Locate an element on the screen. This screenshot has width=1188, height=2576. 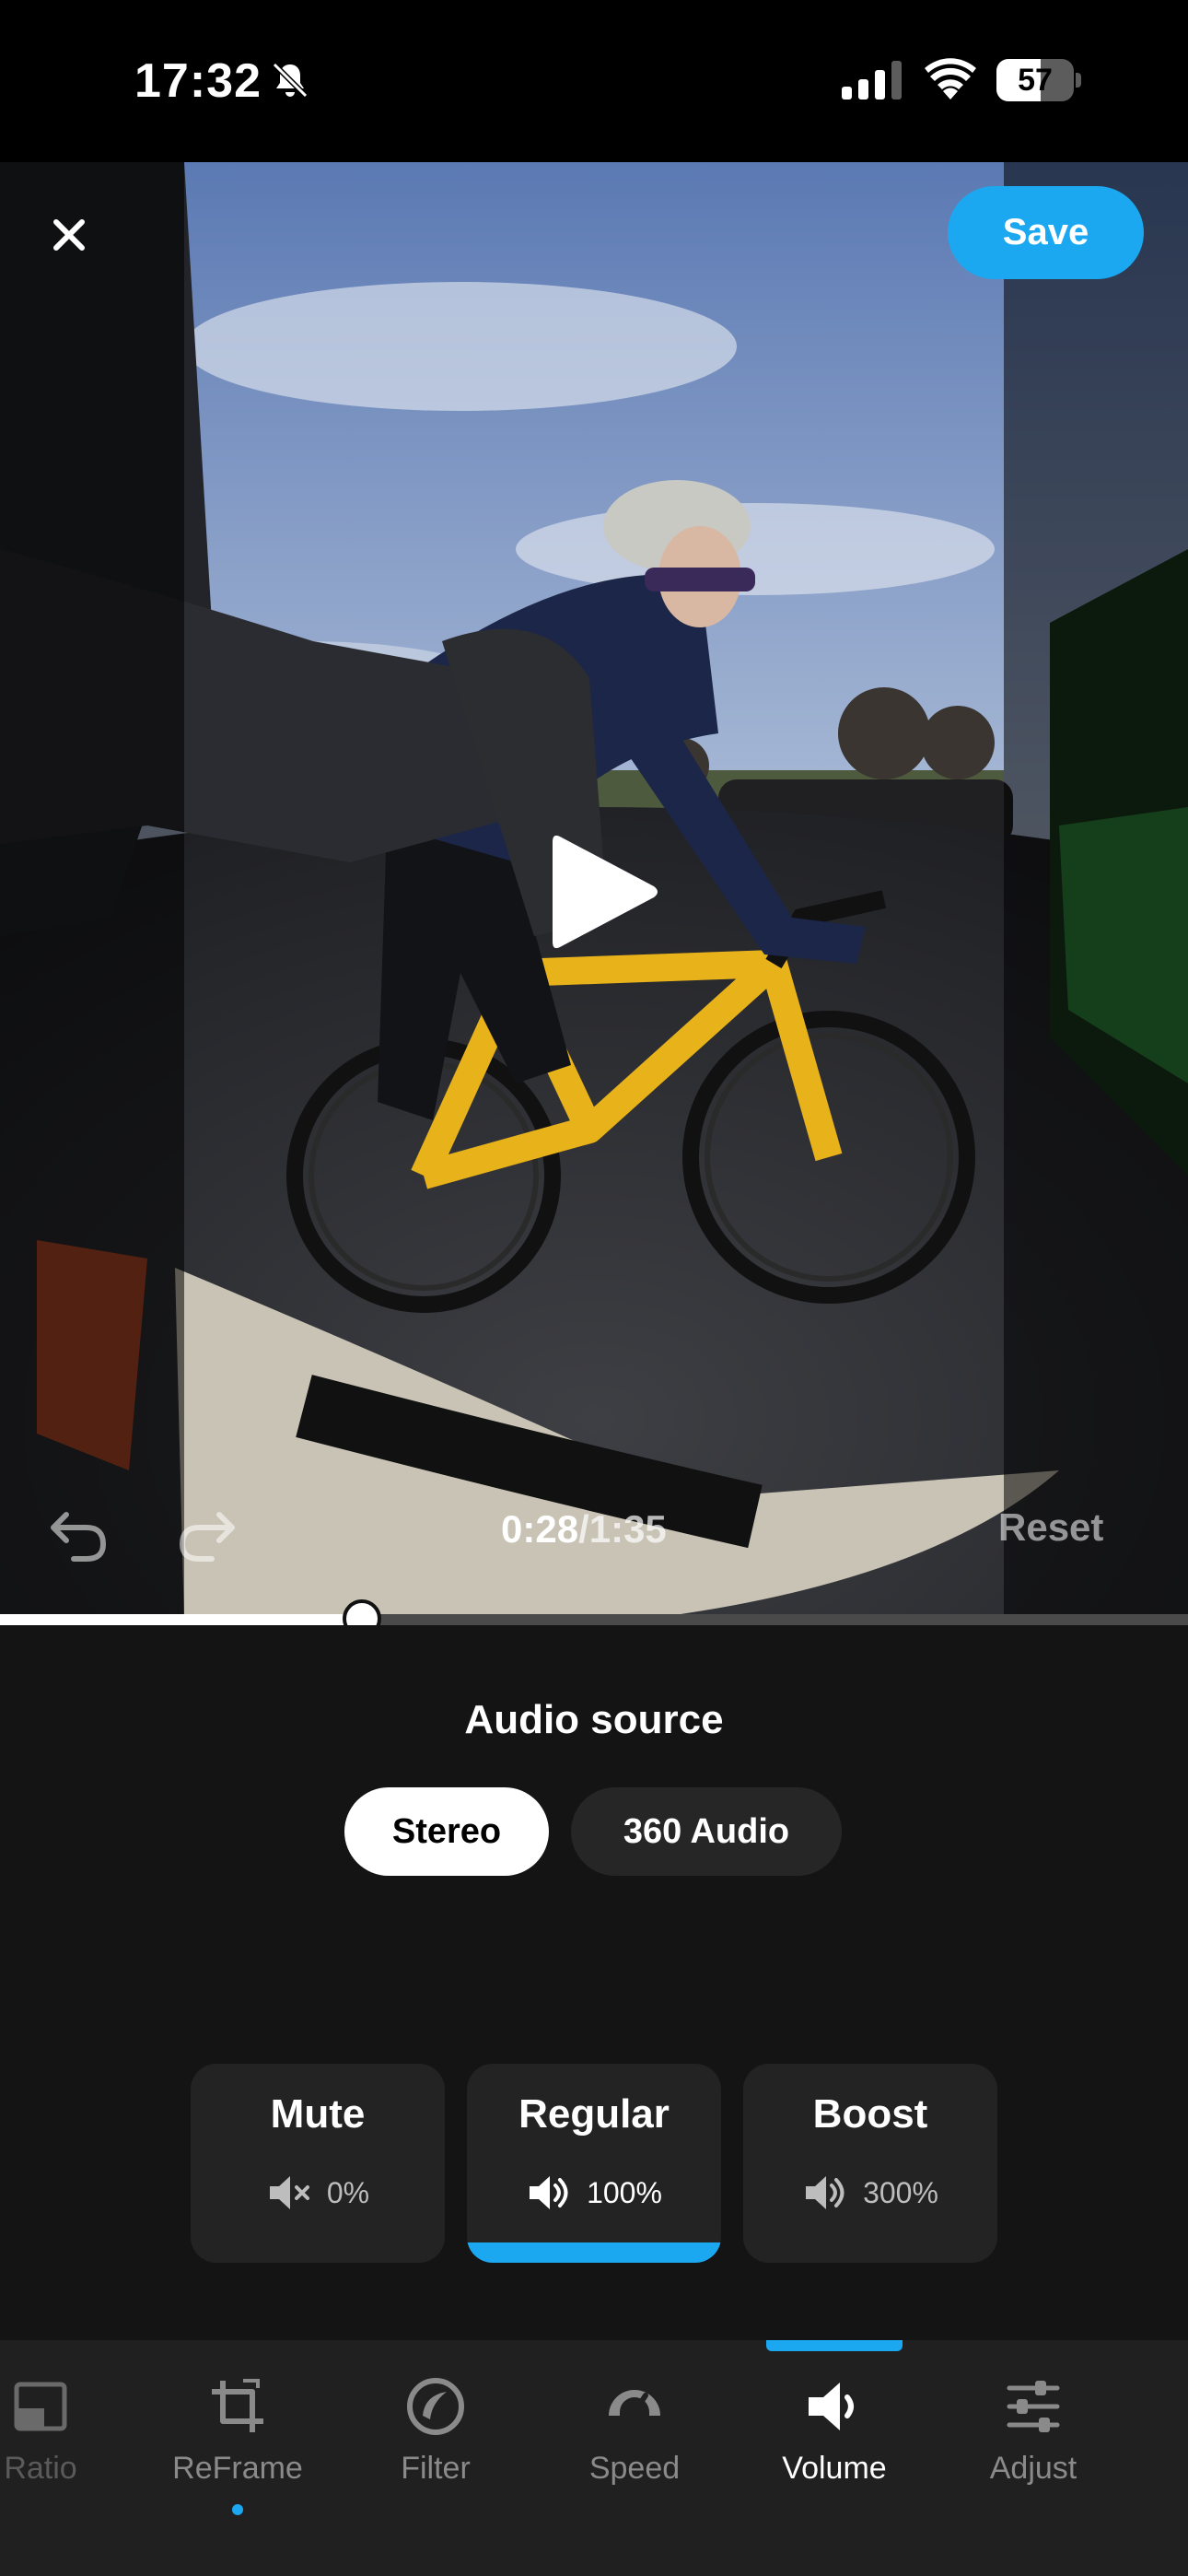
speedometer-icon is located at coordinates (634, 2403).